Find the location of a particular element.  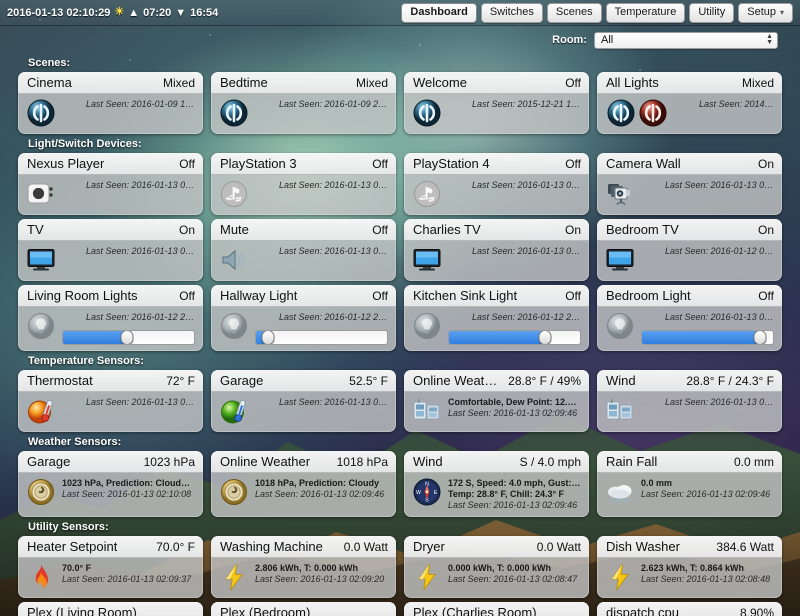

thermometer-warm-icon is located at coordinates (41, 411).